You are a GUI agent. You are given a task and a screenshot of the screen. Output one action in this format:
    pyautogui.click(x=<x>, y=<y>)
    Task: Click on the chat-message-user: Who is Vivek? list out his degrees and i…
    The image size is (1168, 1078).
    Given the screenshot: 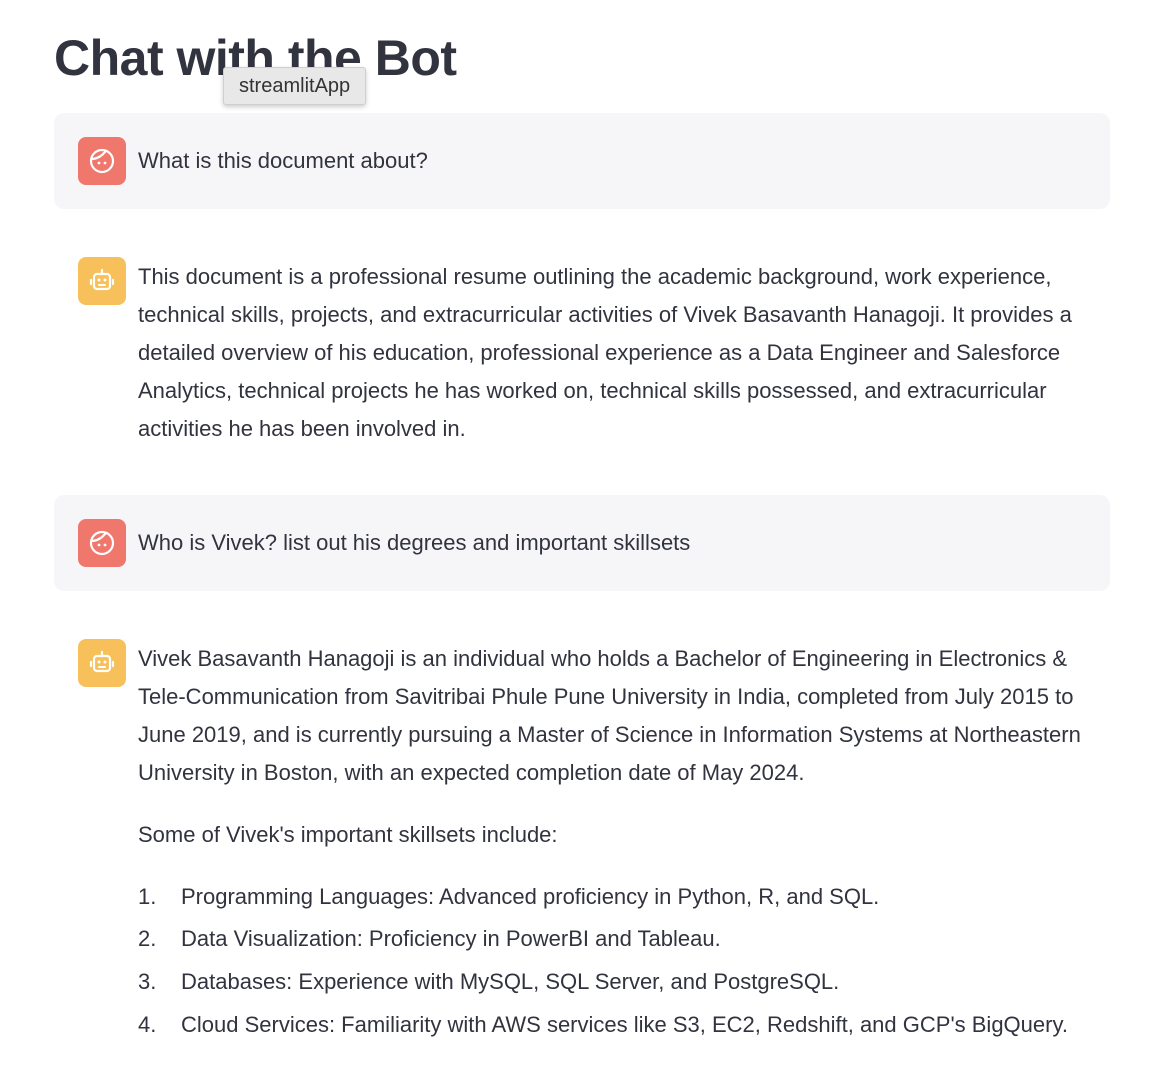 What is the action you would take?
    pyautogui.click(x=582, y=543)
    